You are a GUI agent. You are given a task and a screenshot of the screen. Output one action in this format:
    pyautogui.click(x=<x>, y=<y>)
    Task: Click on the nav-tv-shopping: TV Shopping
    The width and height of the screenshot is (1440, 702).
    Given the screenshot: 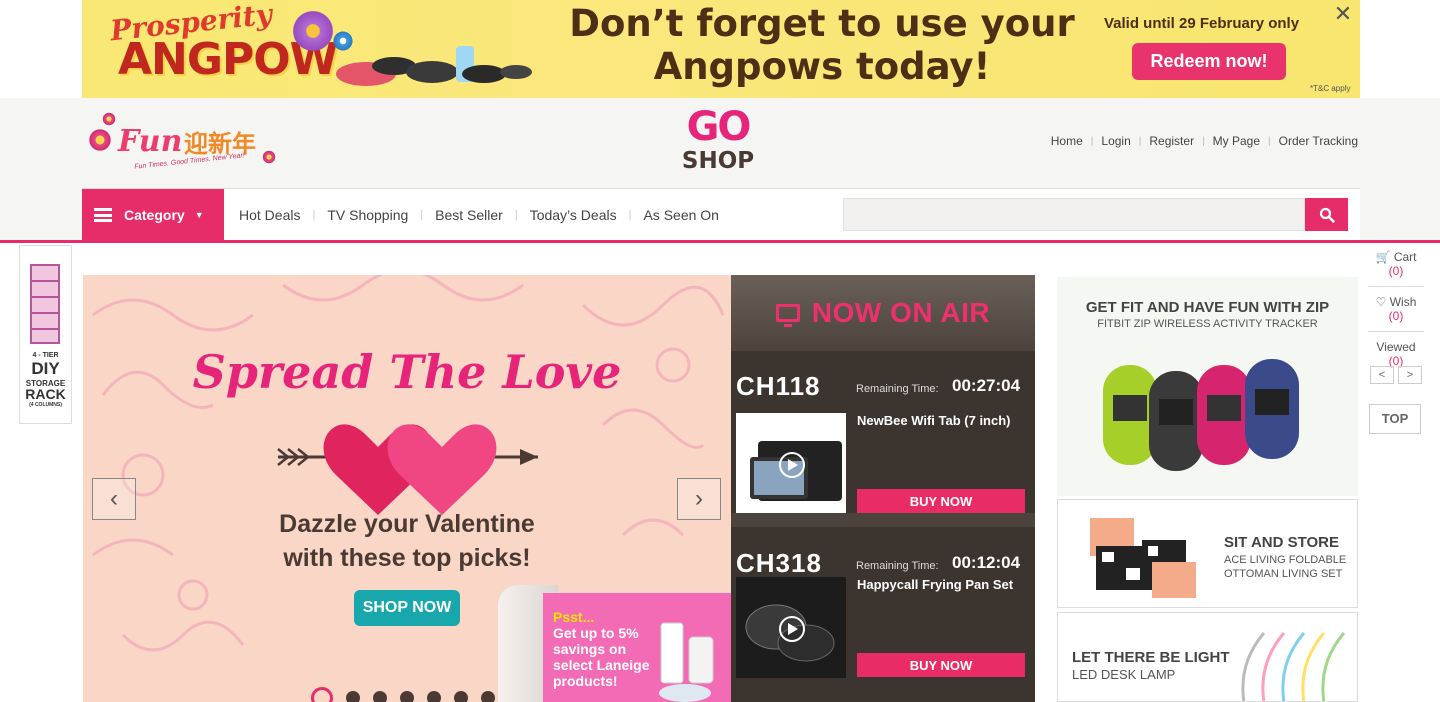 What is the action you would take?
    pyautogui.click(x=367, y=215)
    